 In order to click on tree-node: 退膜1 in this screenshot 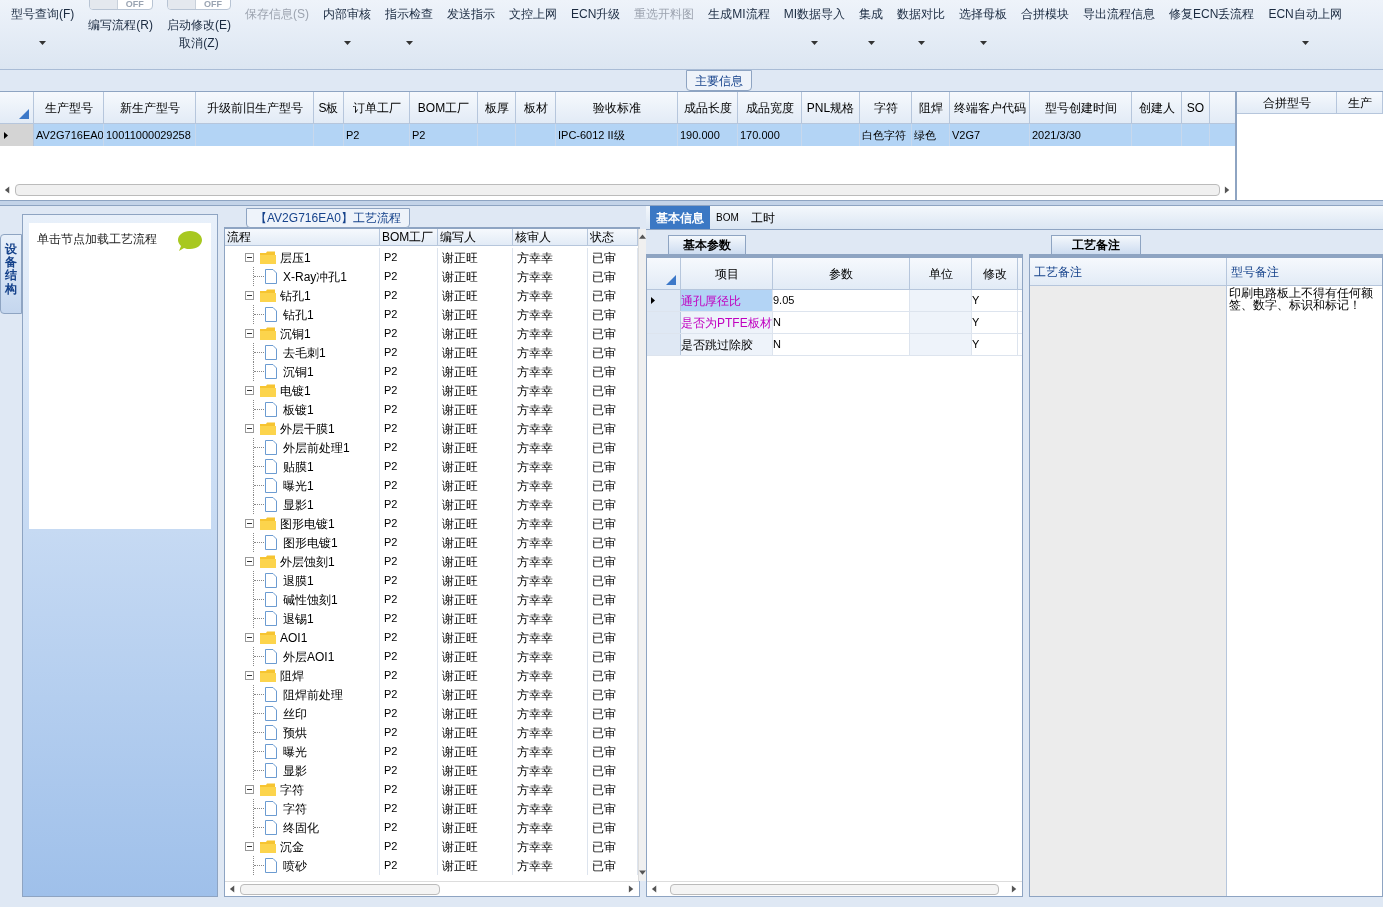, I will do `click(298, 580)`.